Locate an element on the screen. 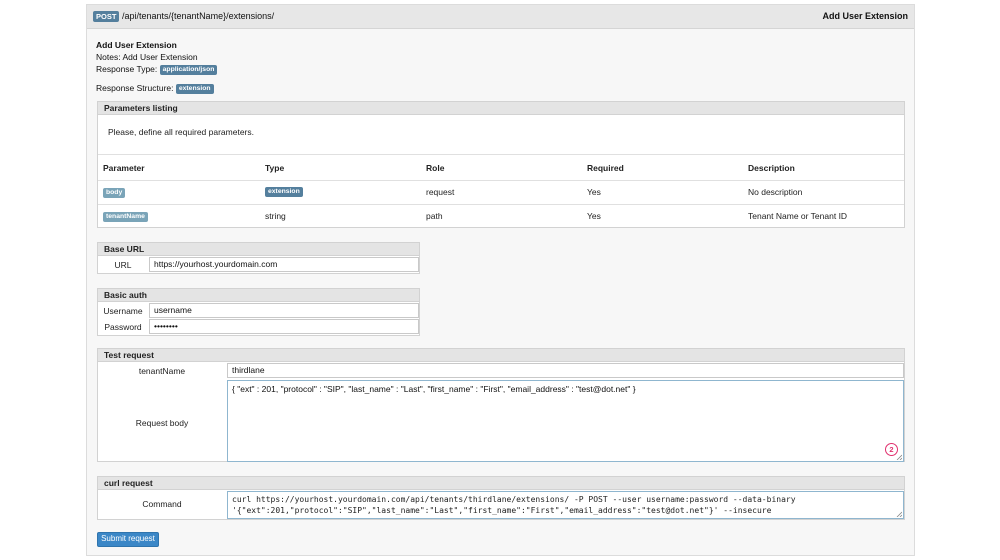 This screenshot has height=560, width=1000. response-structure-label: Response Structure: is located at coordinates (135, 88).